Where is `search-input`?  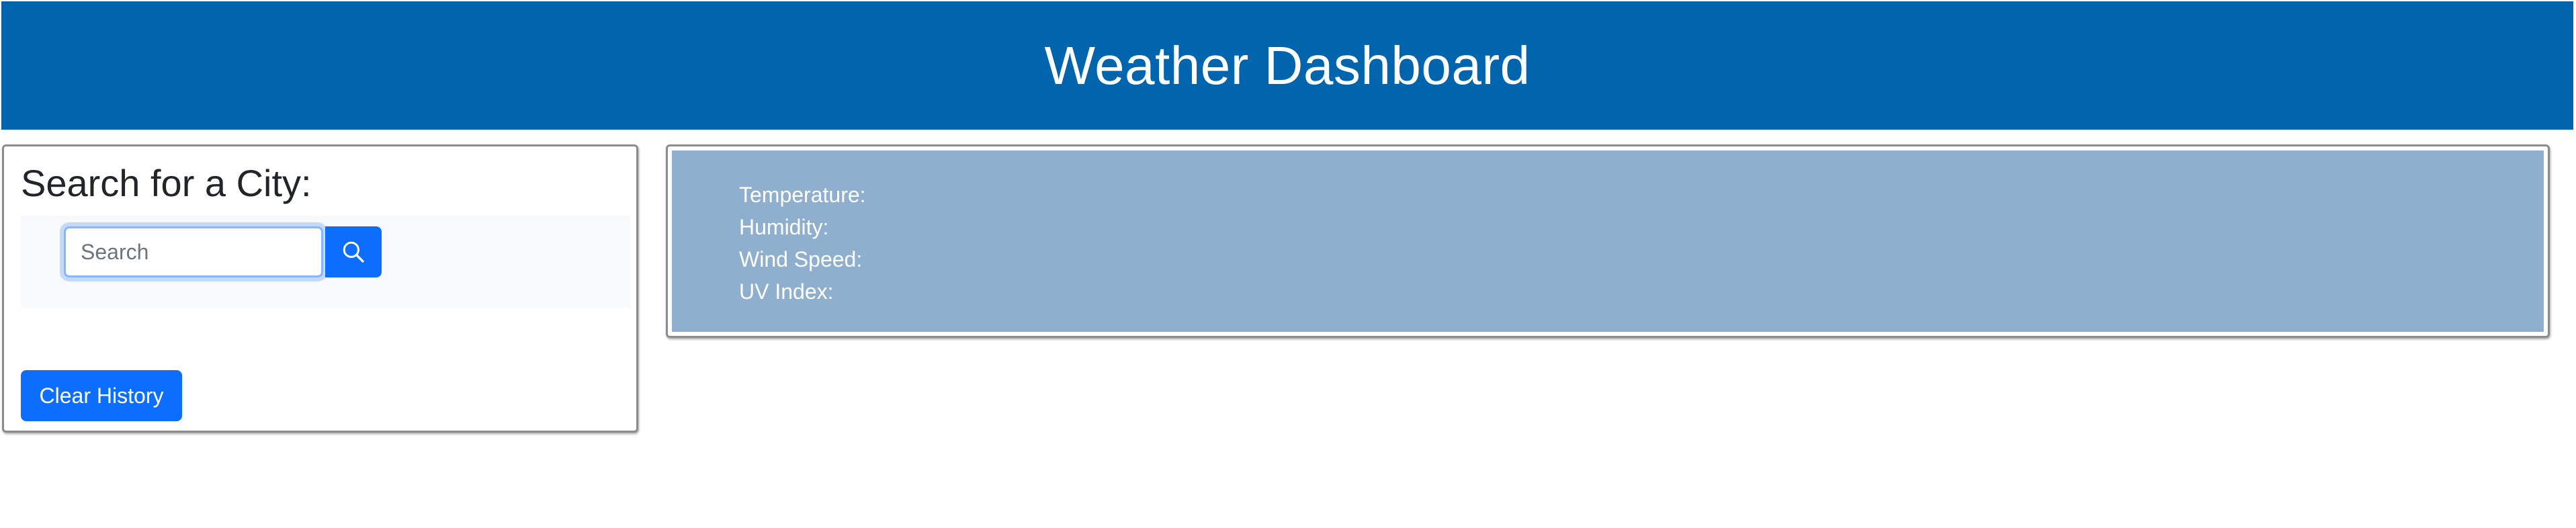 search-input is located at coordinates (193, 251).